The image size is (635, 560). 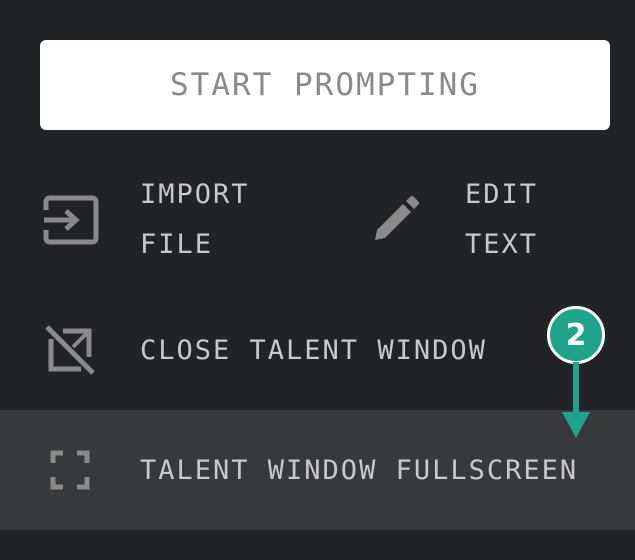 I want to click on start-prompting-label: START PROMPTING, so click(x=325, y=85).